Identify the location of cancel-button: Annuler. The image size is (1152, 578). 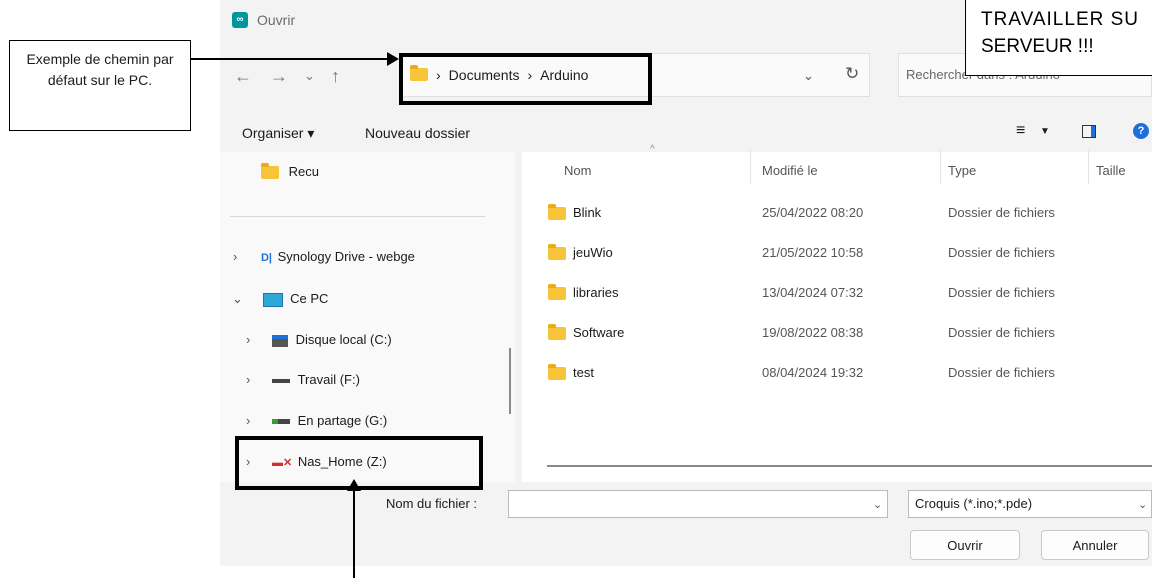
(1095, 545).